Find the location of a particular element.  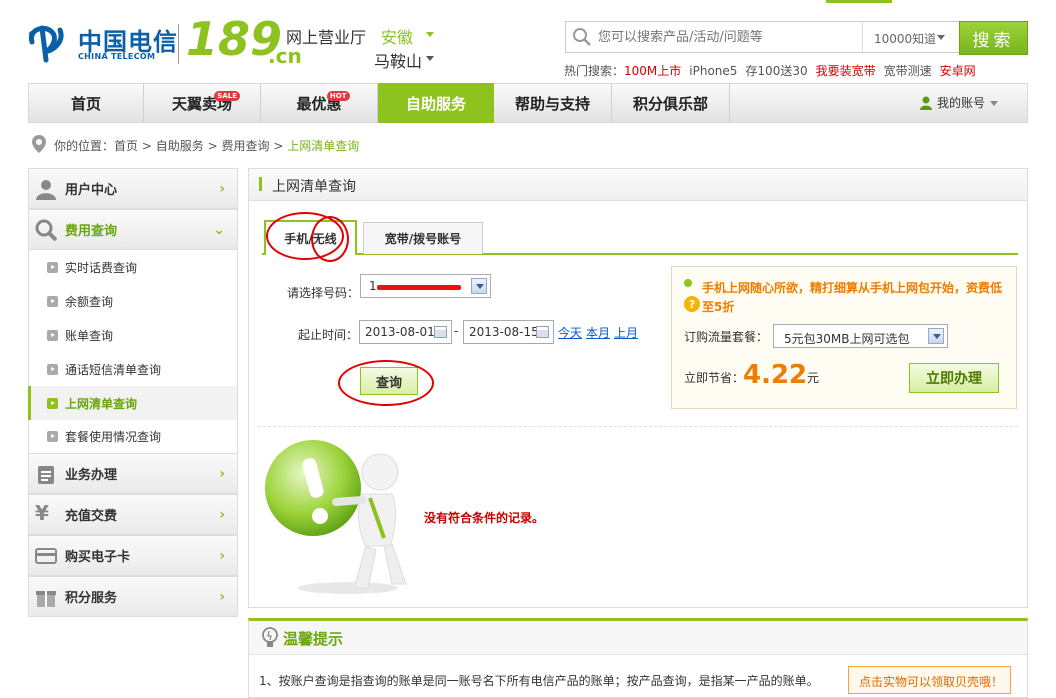

currency-unit: 元 is located at coordinates (813, 378).